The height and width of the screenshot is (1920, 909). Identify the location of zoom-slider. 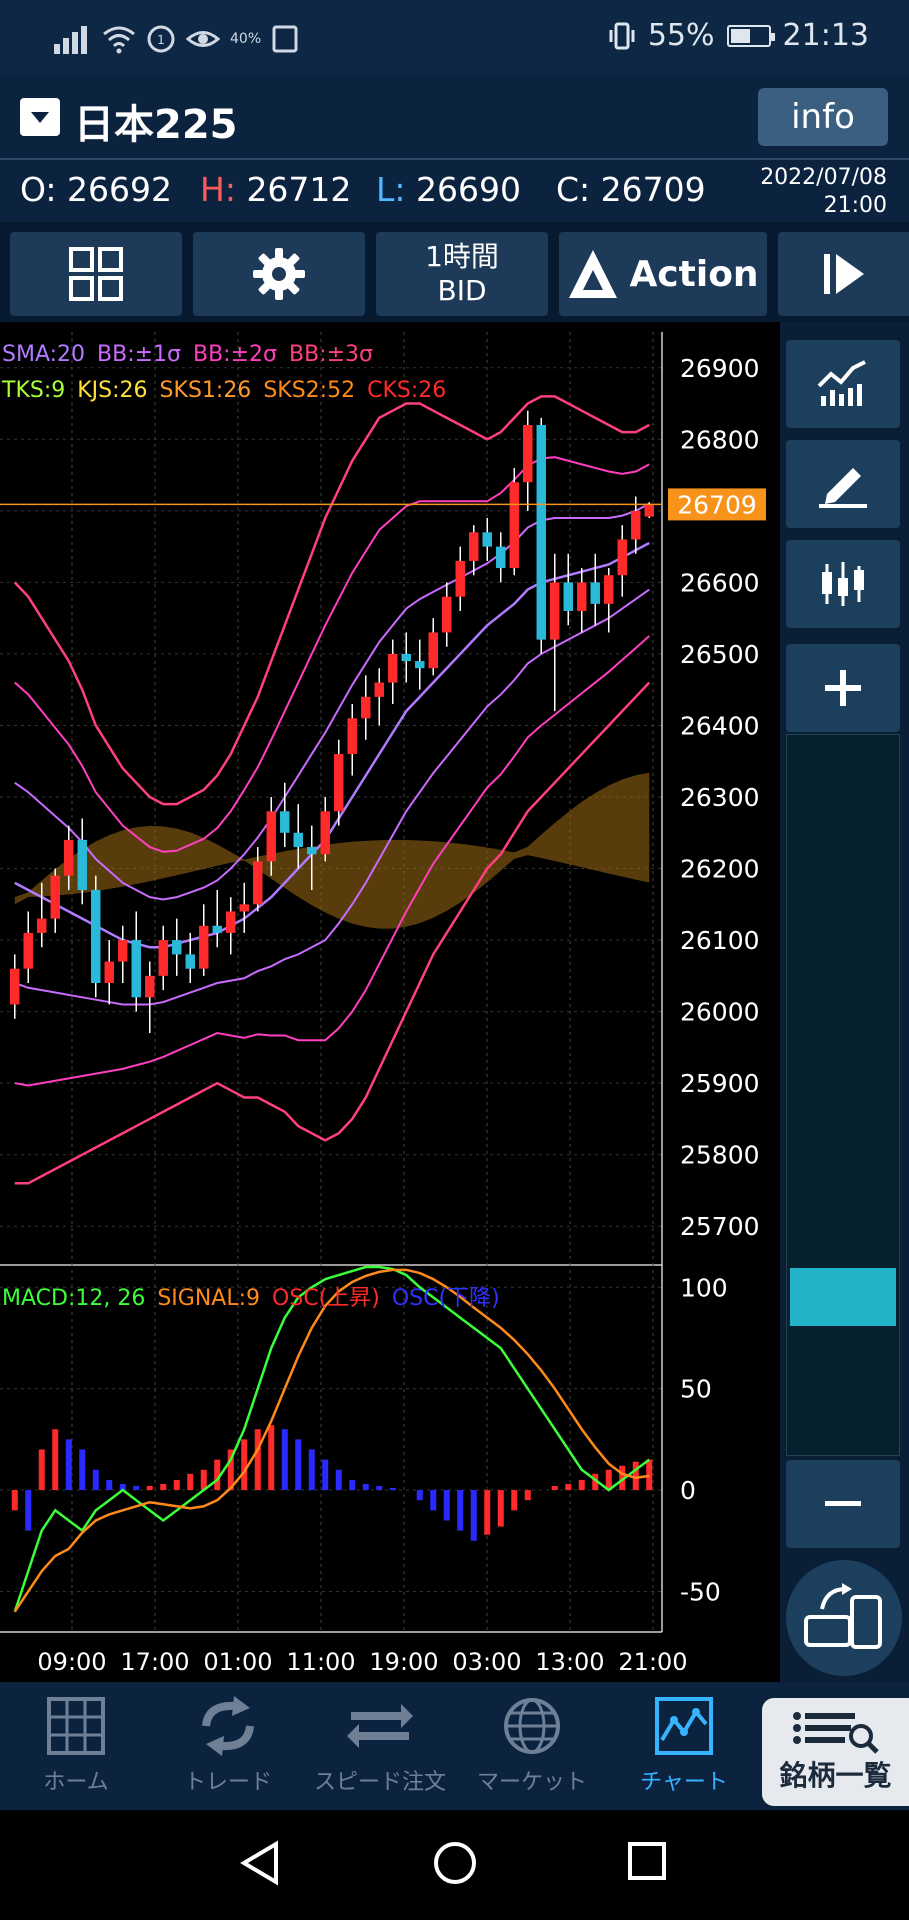
(843, 1095).